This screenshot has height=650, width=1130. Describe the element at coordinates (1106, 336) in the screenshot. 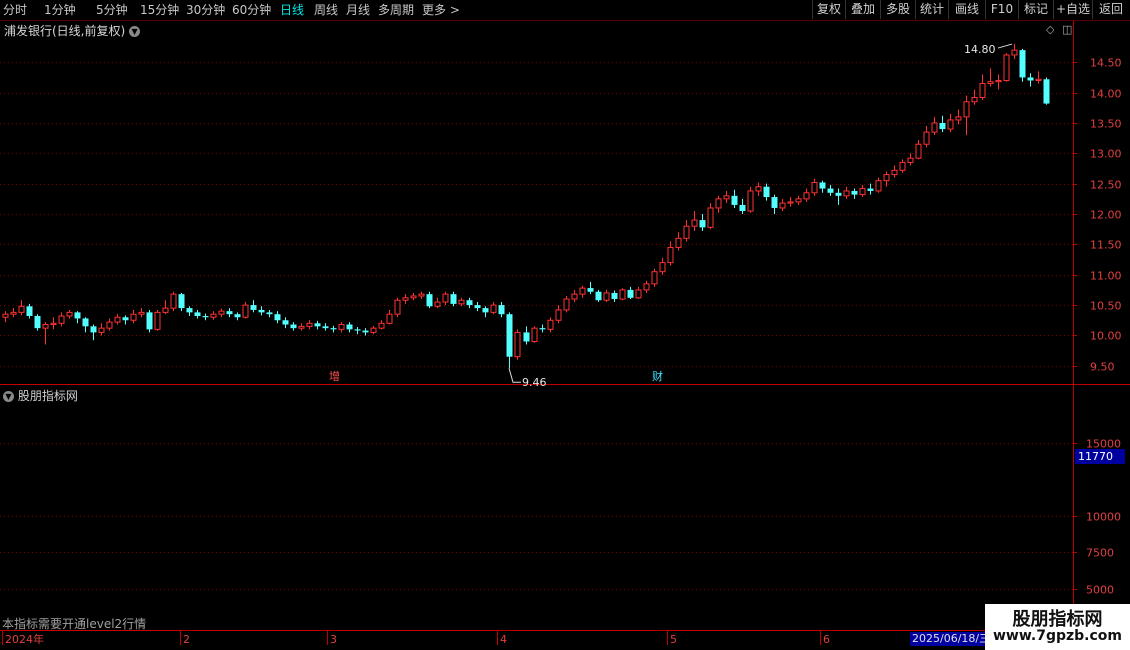

I see `price-tick-label: 10.00` at that location.